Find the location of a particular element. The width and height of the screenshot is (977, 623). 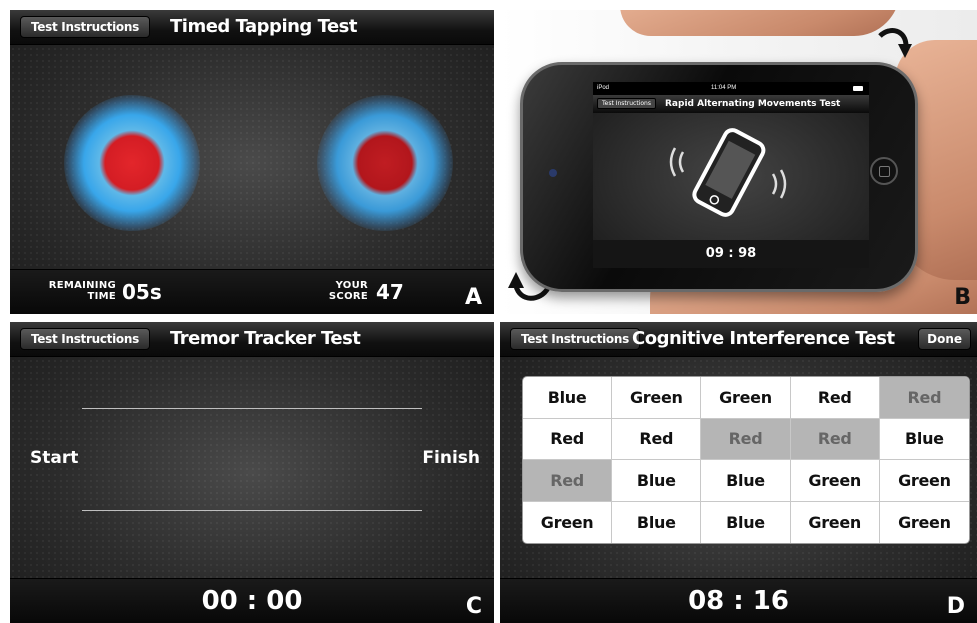

score-caption-line2: SCORE is located at coordinates (348, 296).